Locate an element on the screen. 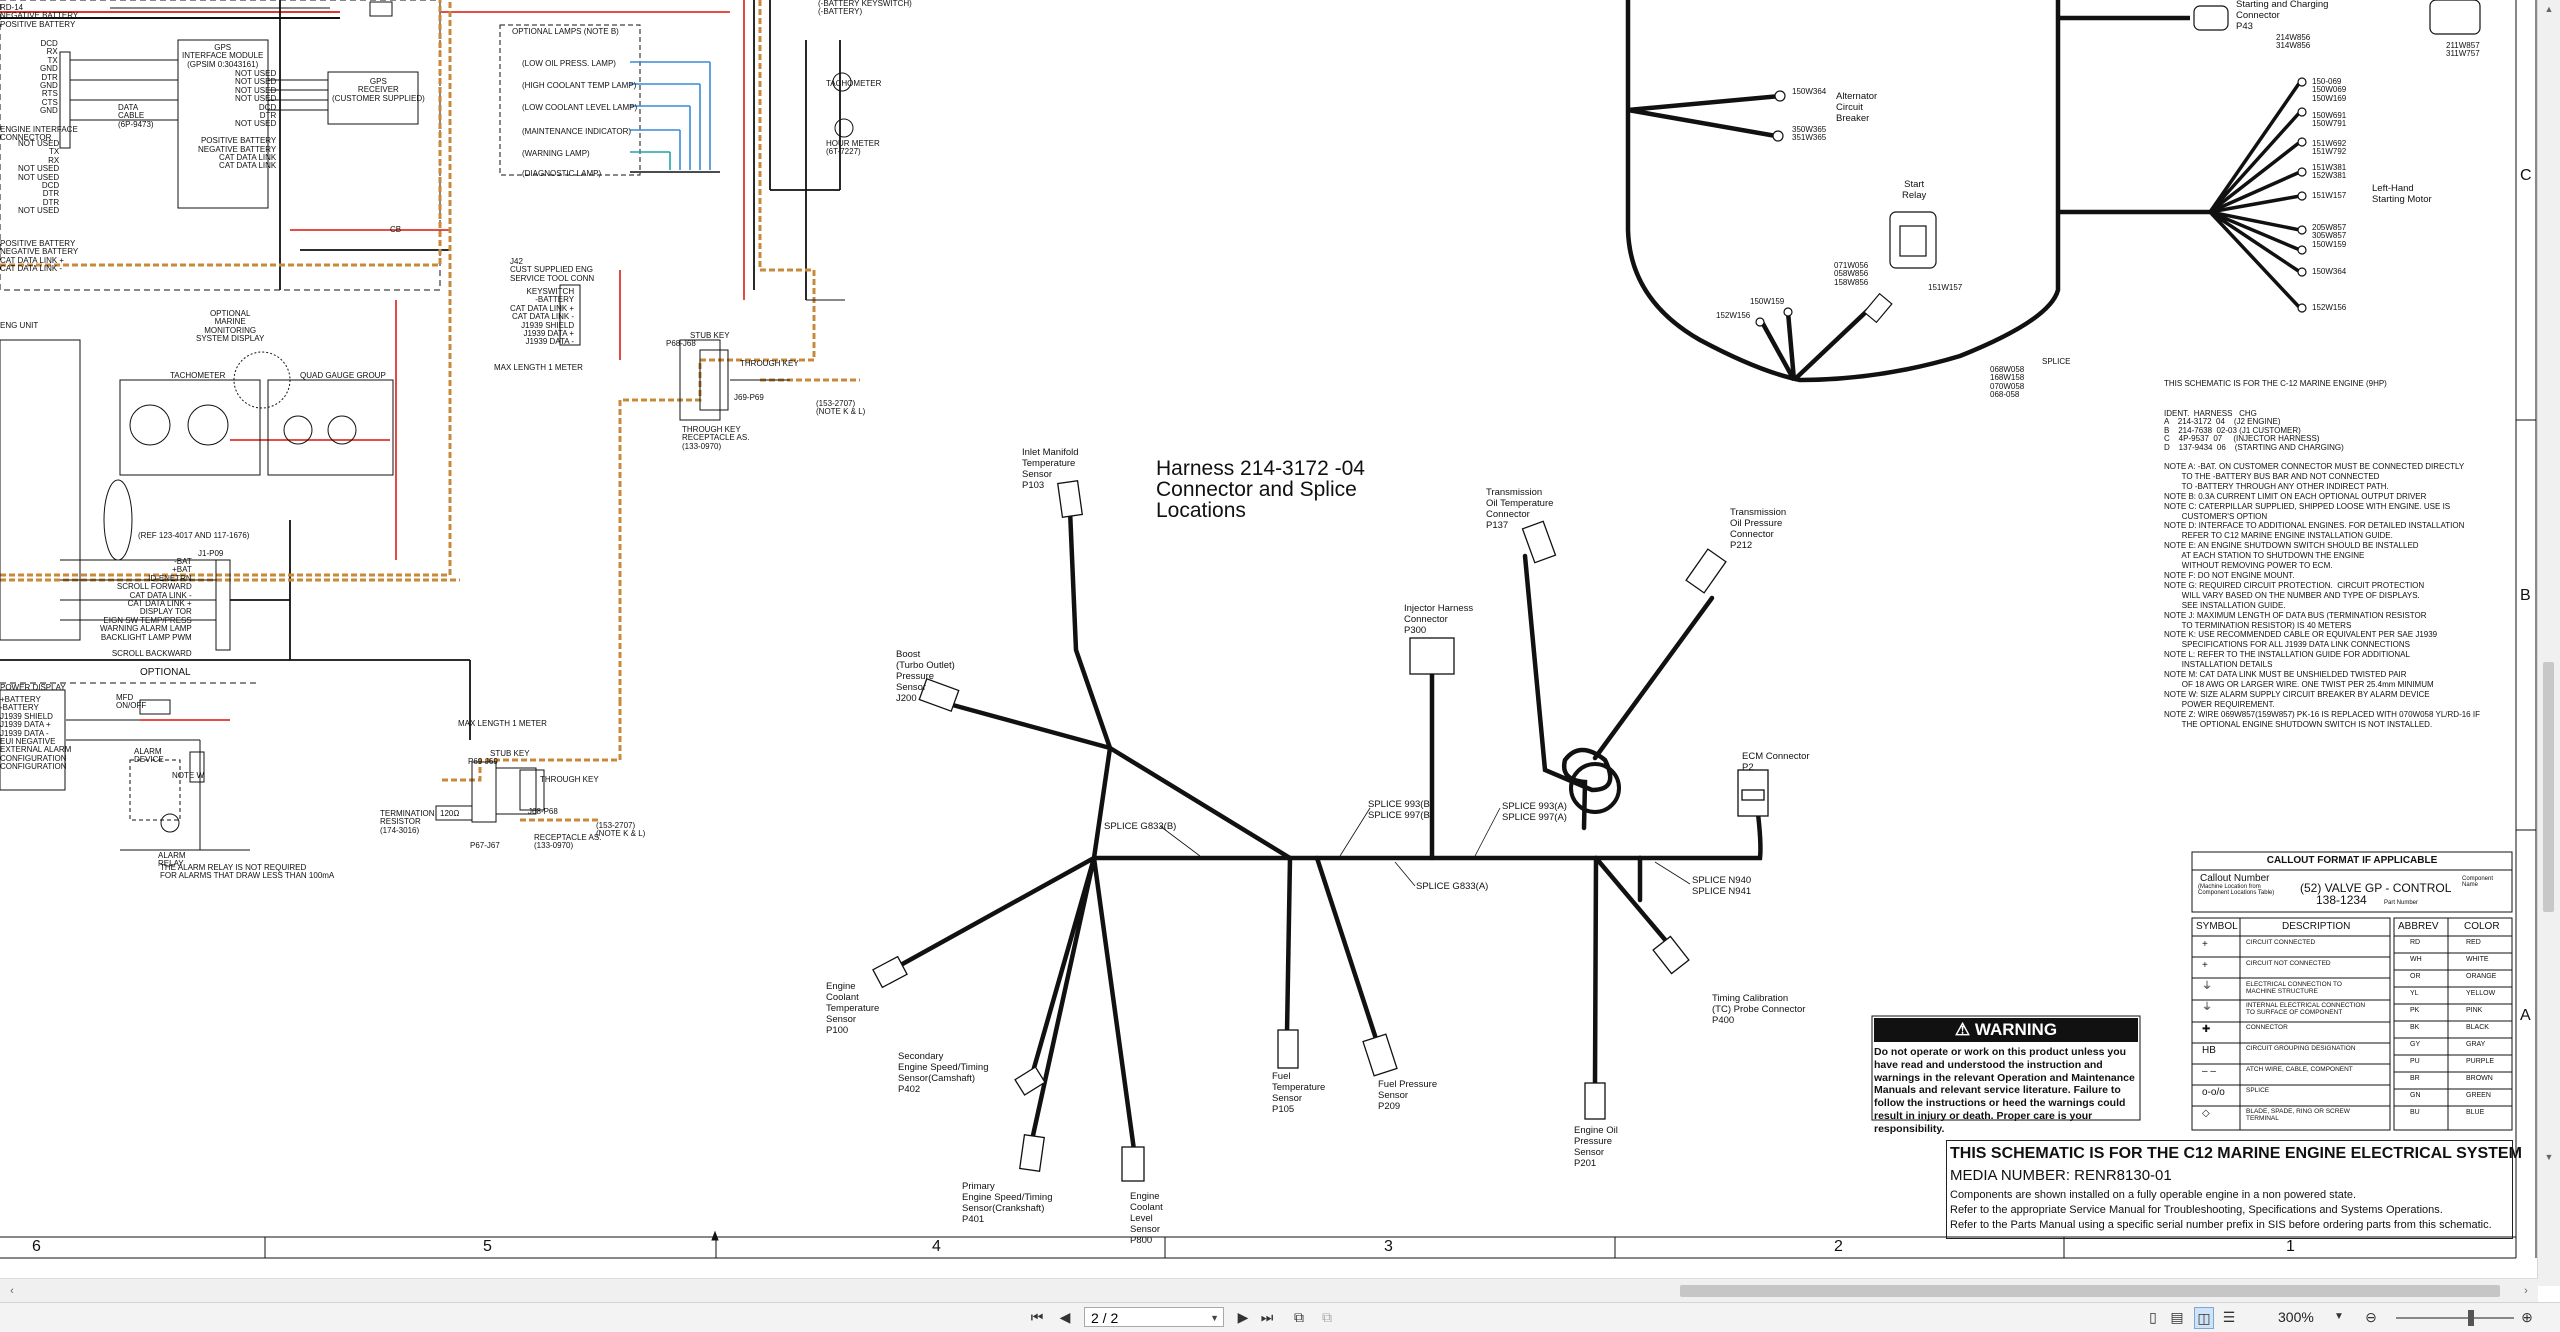 The image size is (2560, 1332). zone-row-b: B is located at coordinates (2525, 595).